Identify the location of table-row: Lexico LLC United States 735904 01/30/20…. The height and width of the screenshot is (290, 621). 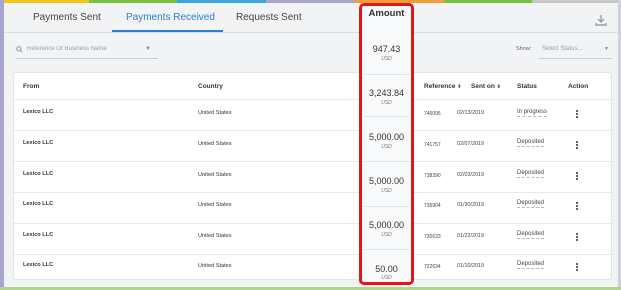
(312, 207).